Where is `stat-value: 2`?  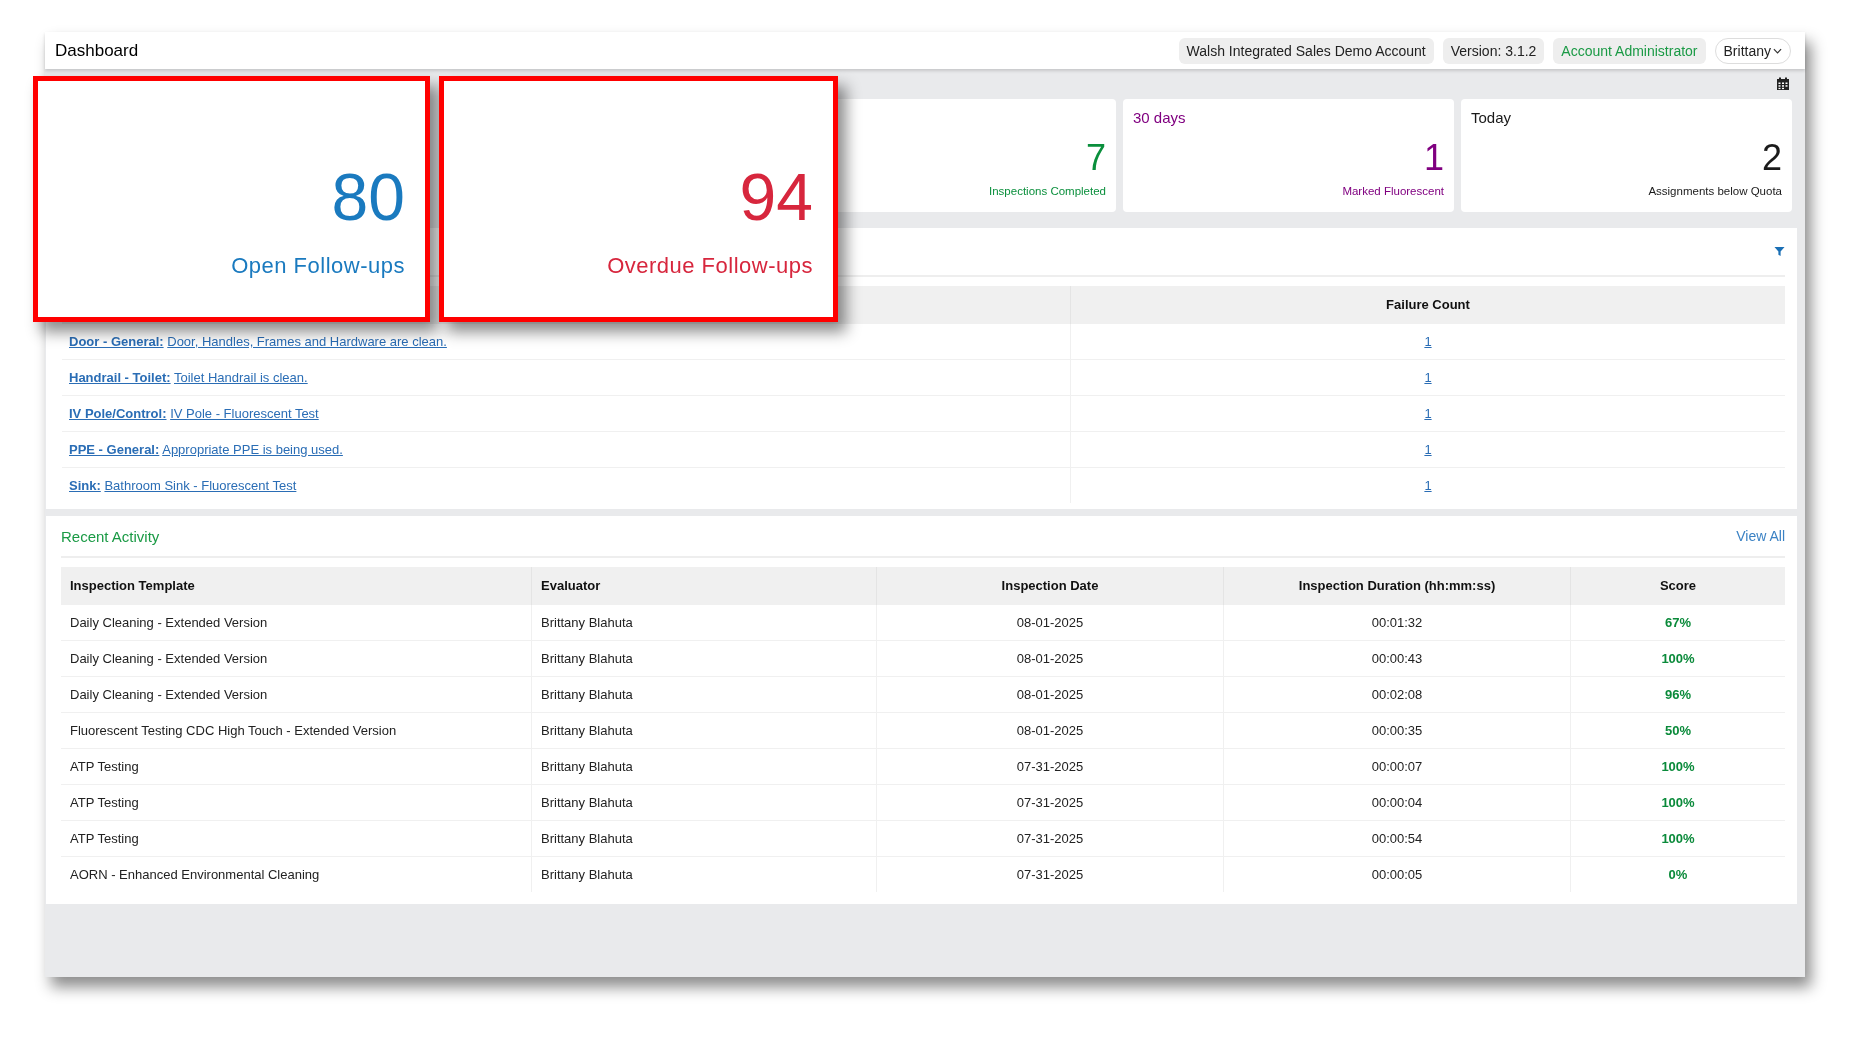
stat-value: 2 is located at coordinates (1771, 158).